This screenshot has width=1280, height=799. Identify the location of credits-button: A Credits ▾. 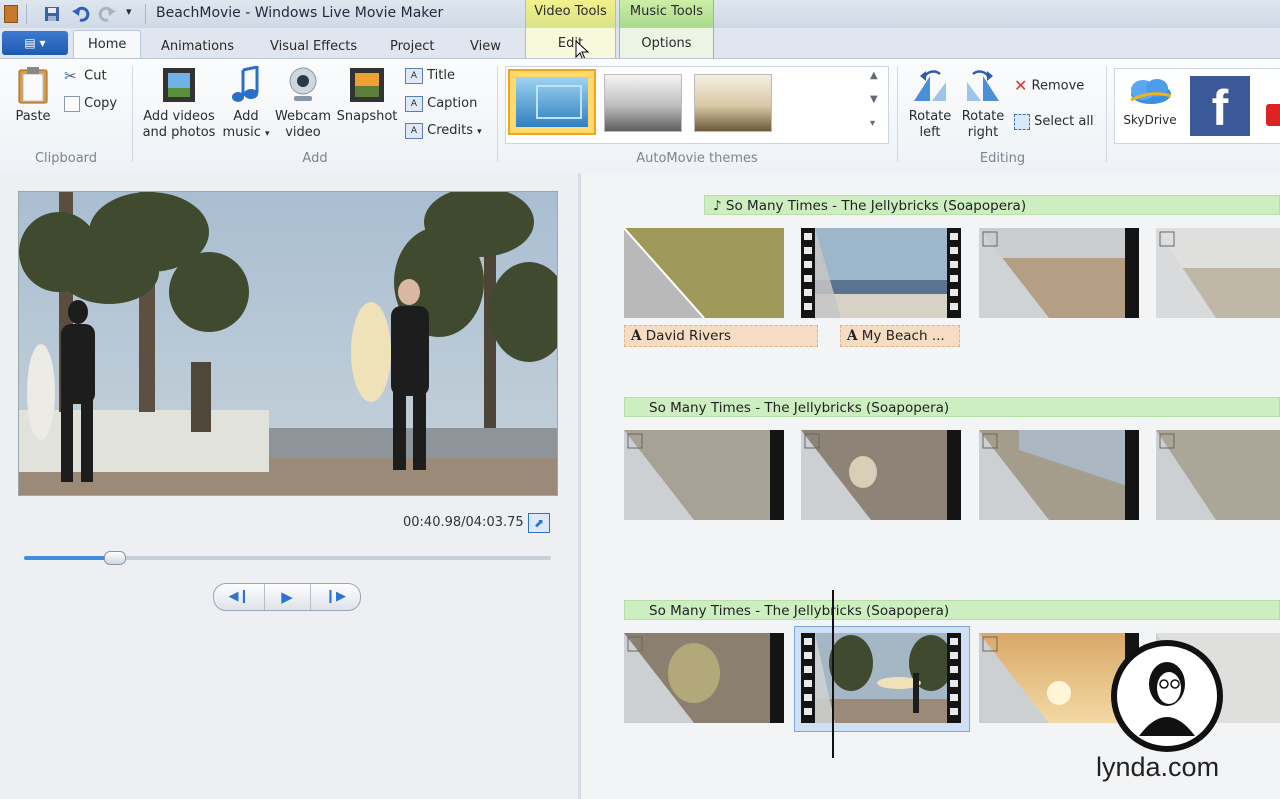
(443, 131).